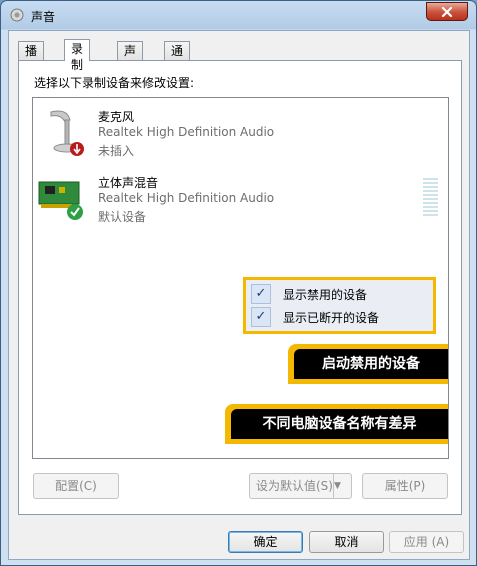 This screenshot has height=566, width=477. What do you see at coordinates (31, 57) in the screenshot?
I see `tab-playback: 播放` at bounding box center [31, 57].